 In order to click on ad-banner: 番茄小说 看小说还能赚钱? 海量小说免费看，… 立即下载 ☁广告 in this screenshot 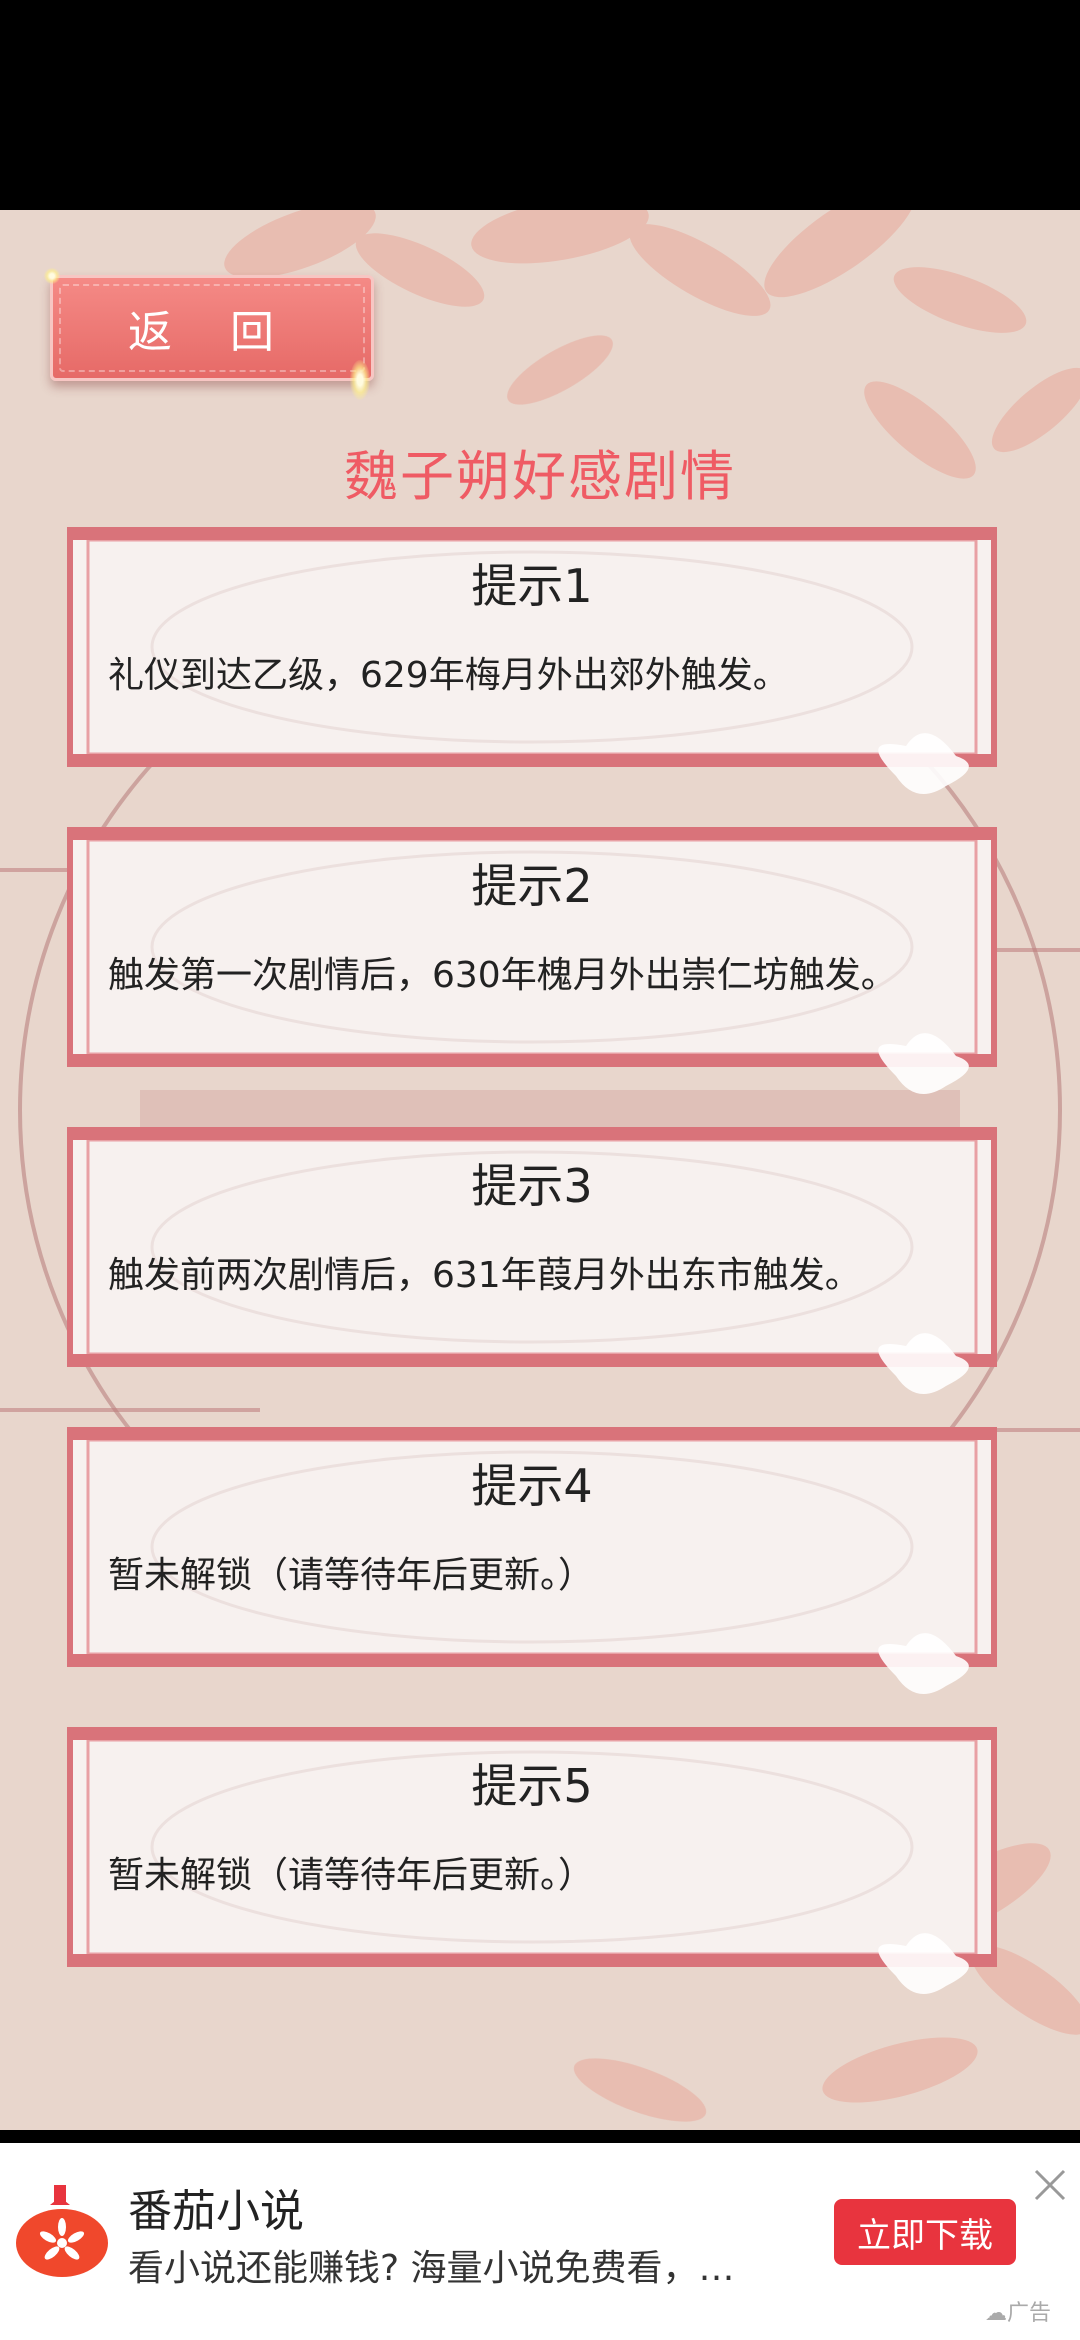, I will do `click(540, 2241)`.